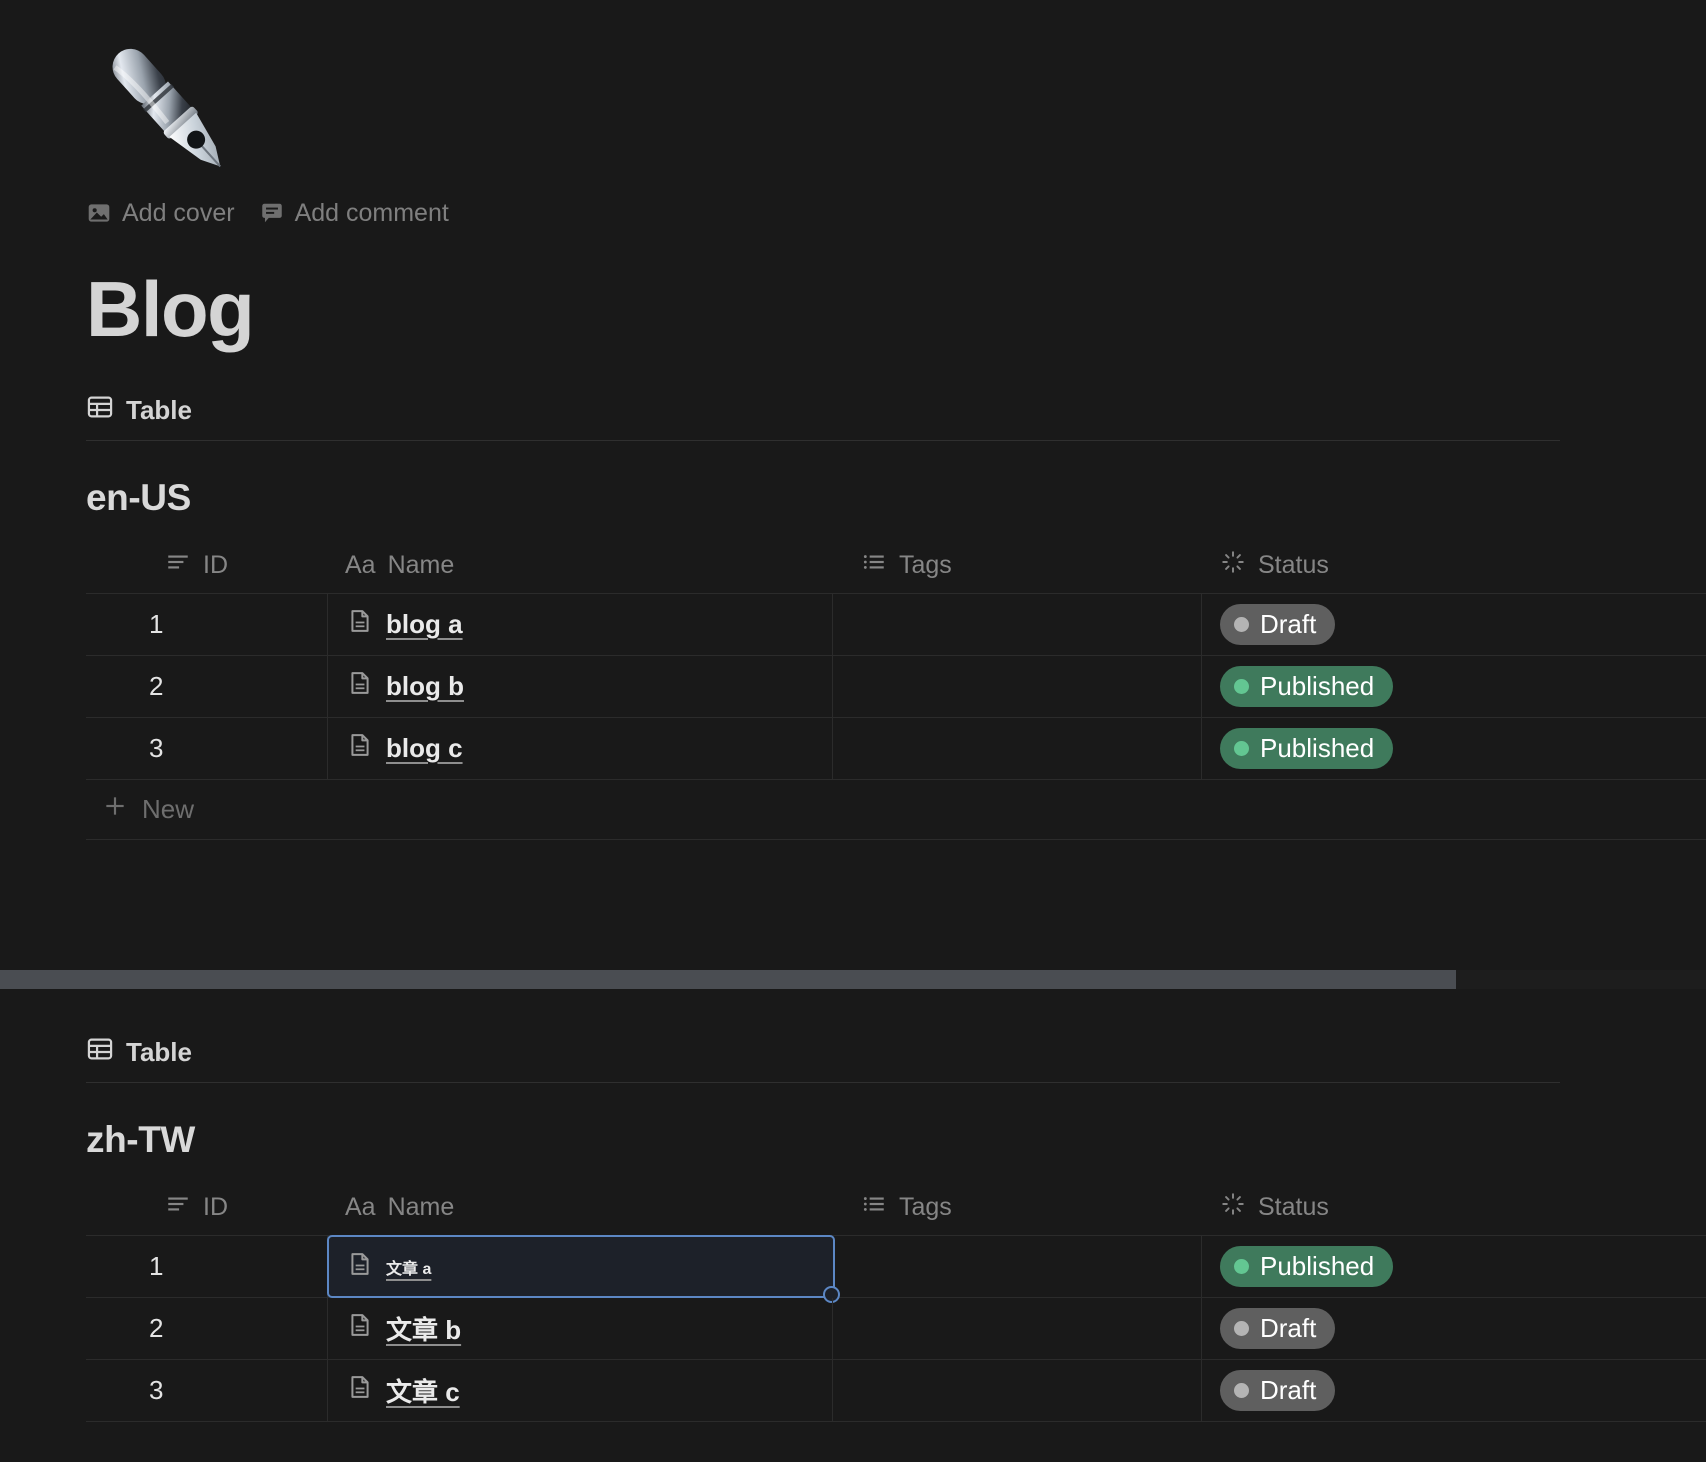 This screenshot has height=1462, width=1706. What do you see at coordinates (580, 1266) in the screenshot?
I see `cell-name: 文章 a` at bounding box center [580, 1266].